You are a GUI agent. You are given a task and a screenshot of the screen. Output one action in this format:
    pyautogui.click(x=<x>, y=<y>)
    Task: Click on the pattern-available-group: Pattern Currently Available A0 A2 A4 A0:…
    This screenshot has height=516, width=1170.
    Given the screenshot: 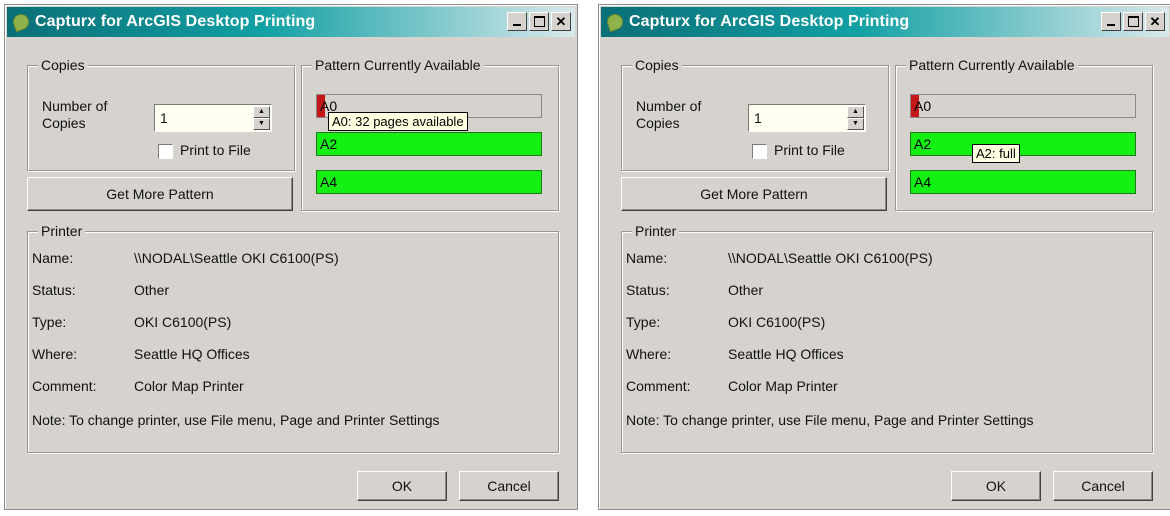 What is the action you would take?
    pyautogui.click(x=430, y=134)
    